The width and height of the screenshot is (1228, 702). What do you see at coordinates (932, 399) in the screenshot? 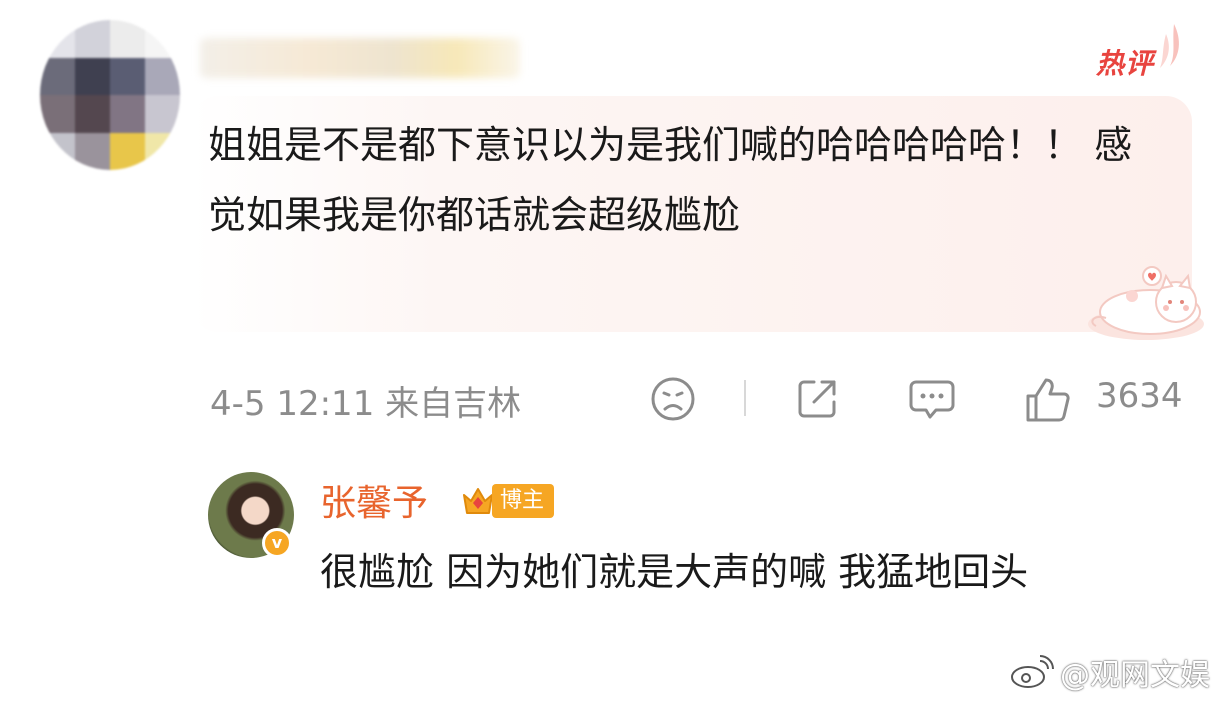
I see `comment-icon` at bounding box center [932, 399].